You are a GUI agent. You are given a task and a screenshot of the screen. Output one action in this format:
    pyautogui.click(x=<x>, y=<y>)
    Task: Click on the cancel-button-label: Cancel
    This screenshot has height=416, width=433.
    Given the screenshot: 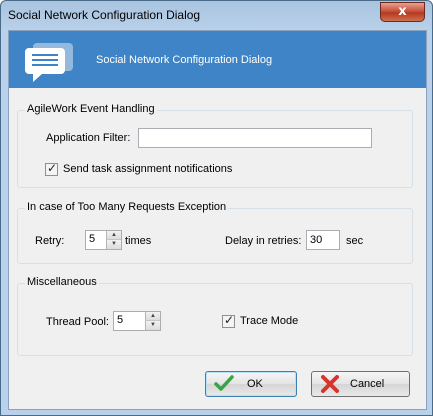 What is the action you would take?
    pyautogui.click(x=367, y=384)
    